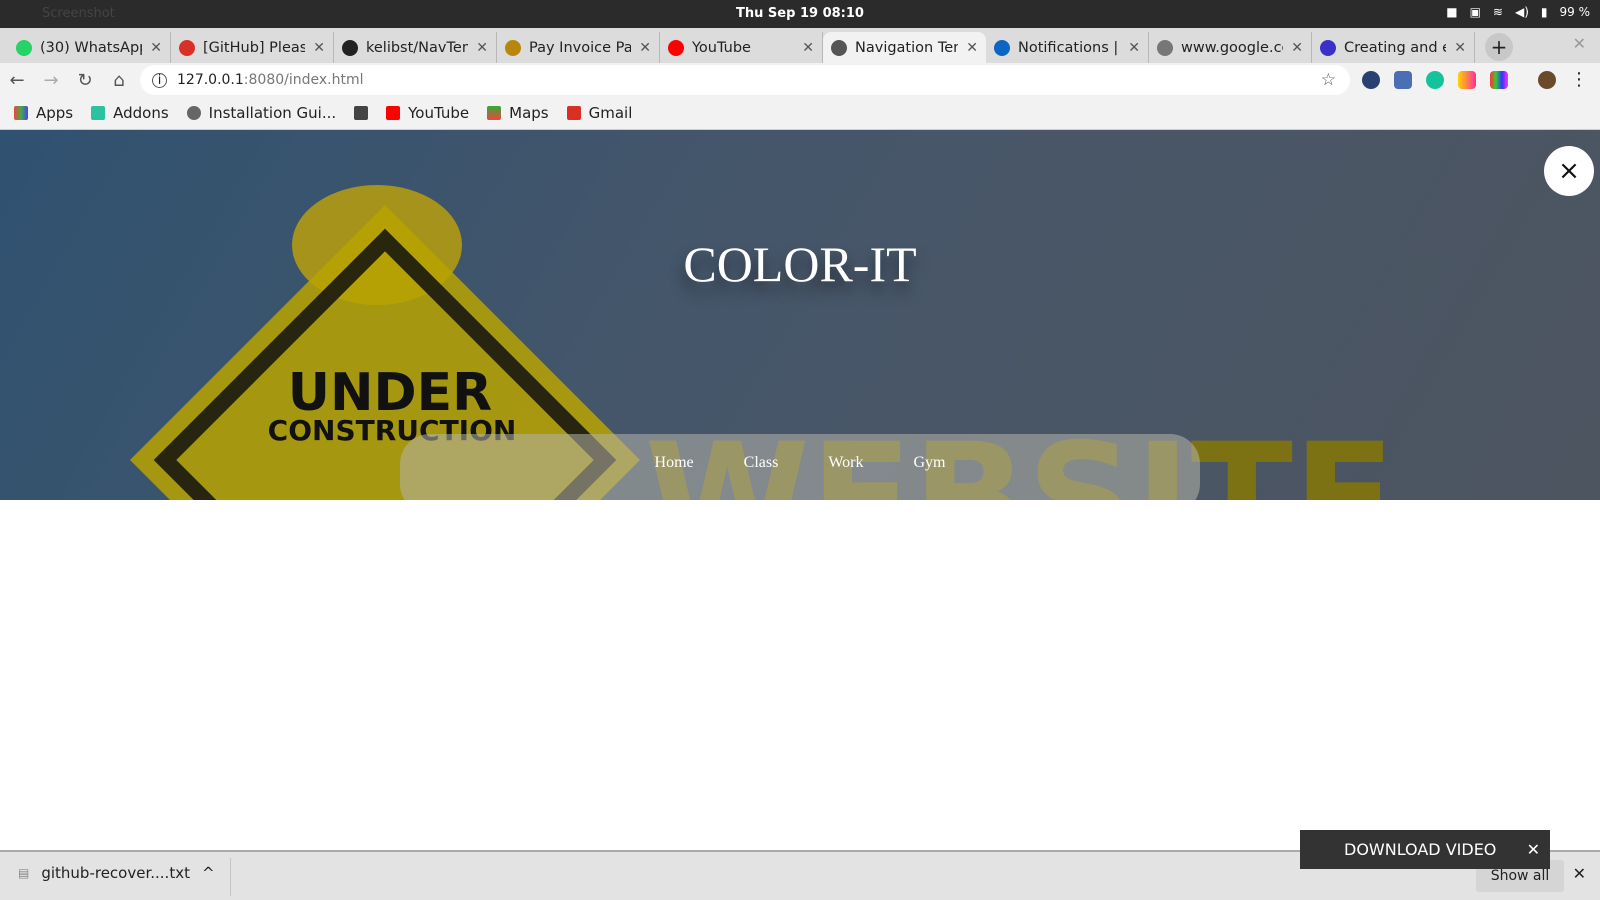 This screenshot has width=1600, height=900. Describe the element at coordinates (761, 465) in the screenshot. I see `nav-class: Class` at that location.